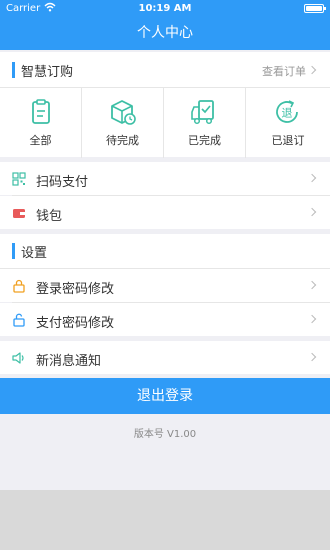 This screenshot has width=330, height=550. What do you see at coordinates (165, 212) in the screenshot?
I see `wallet-row: 钱包` at bounding box center [165, 212].